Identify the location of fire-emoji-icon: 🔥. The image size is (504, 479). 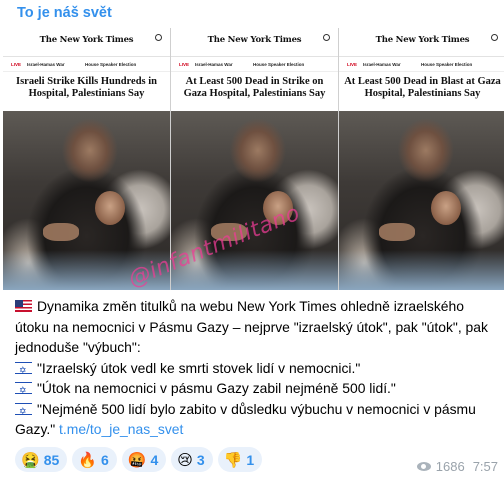
(87, 460).